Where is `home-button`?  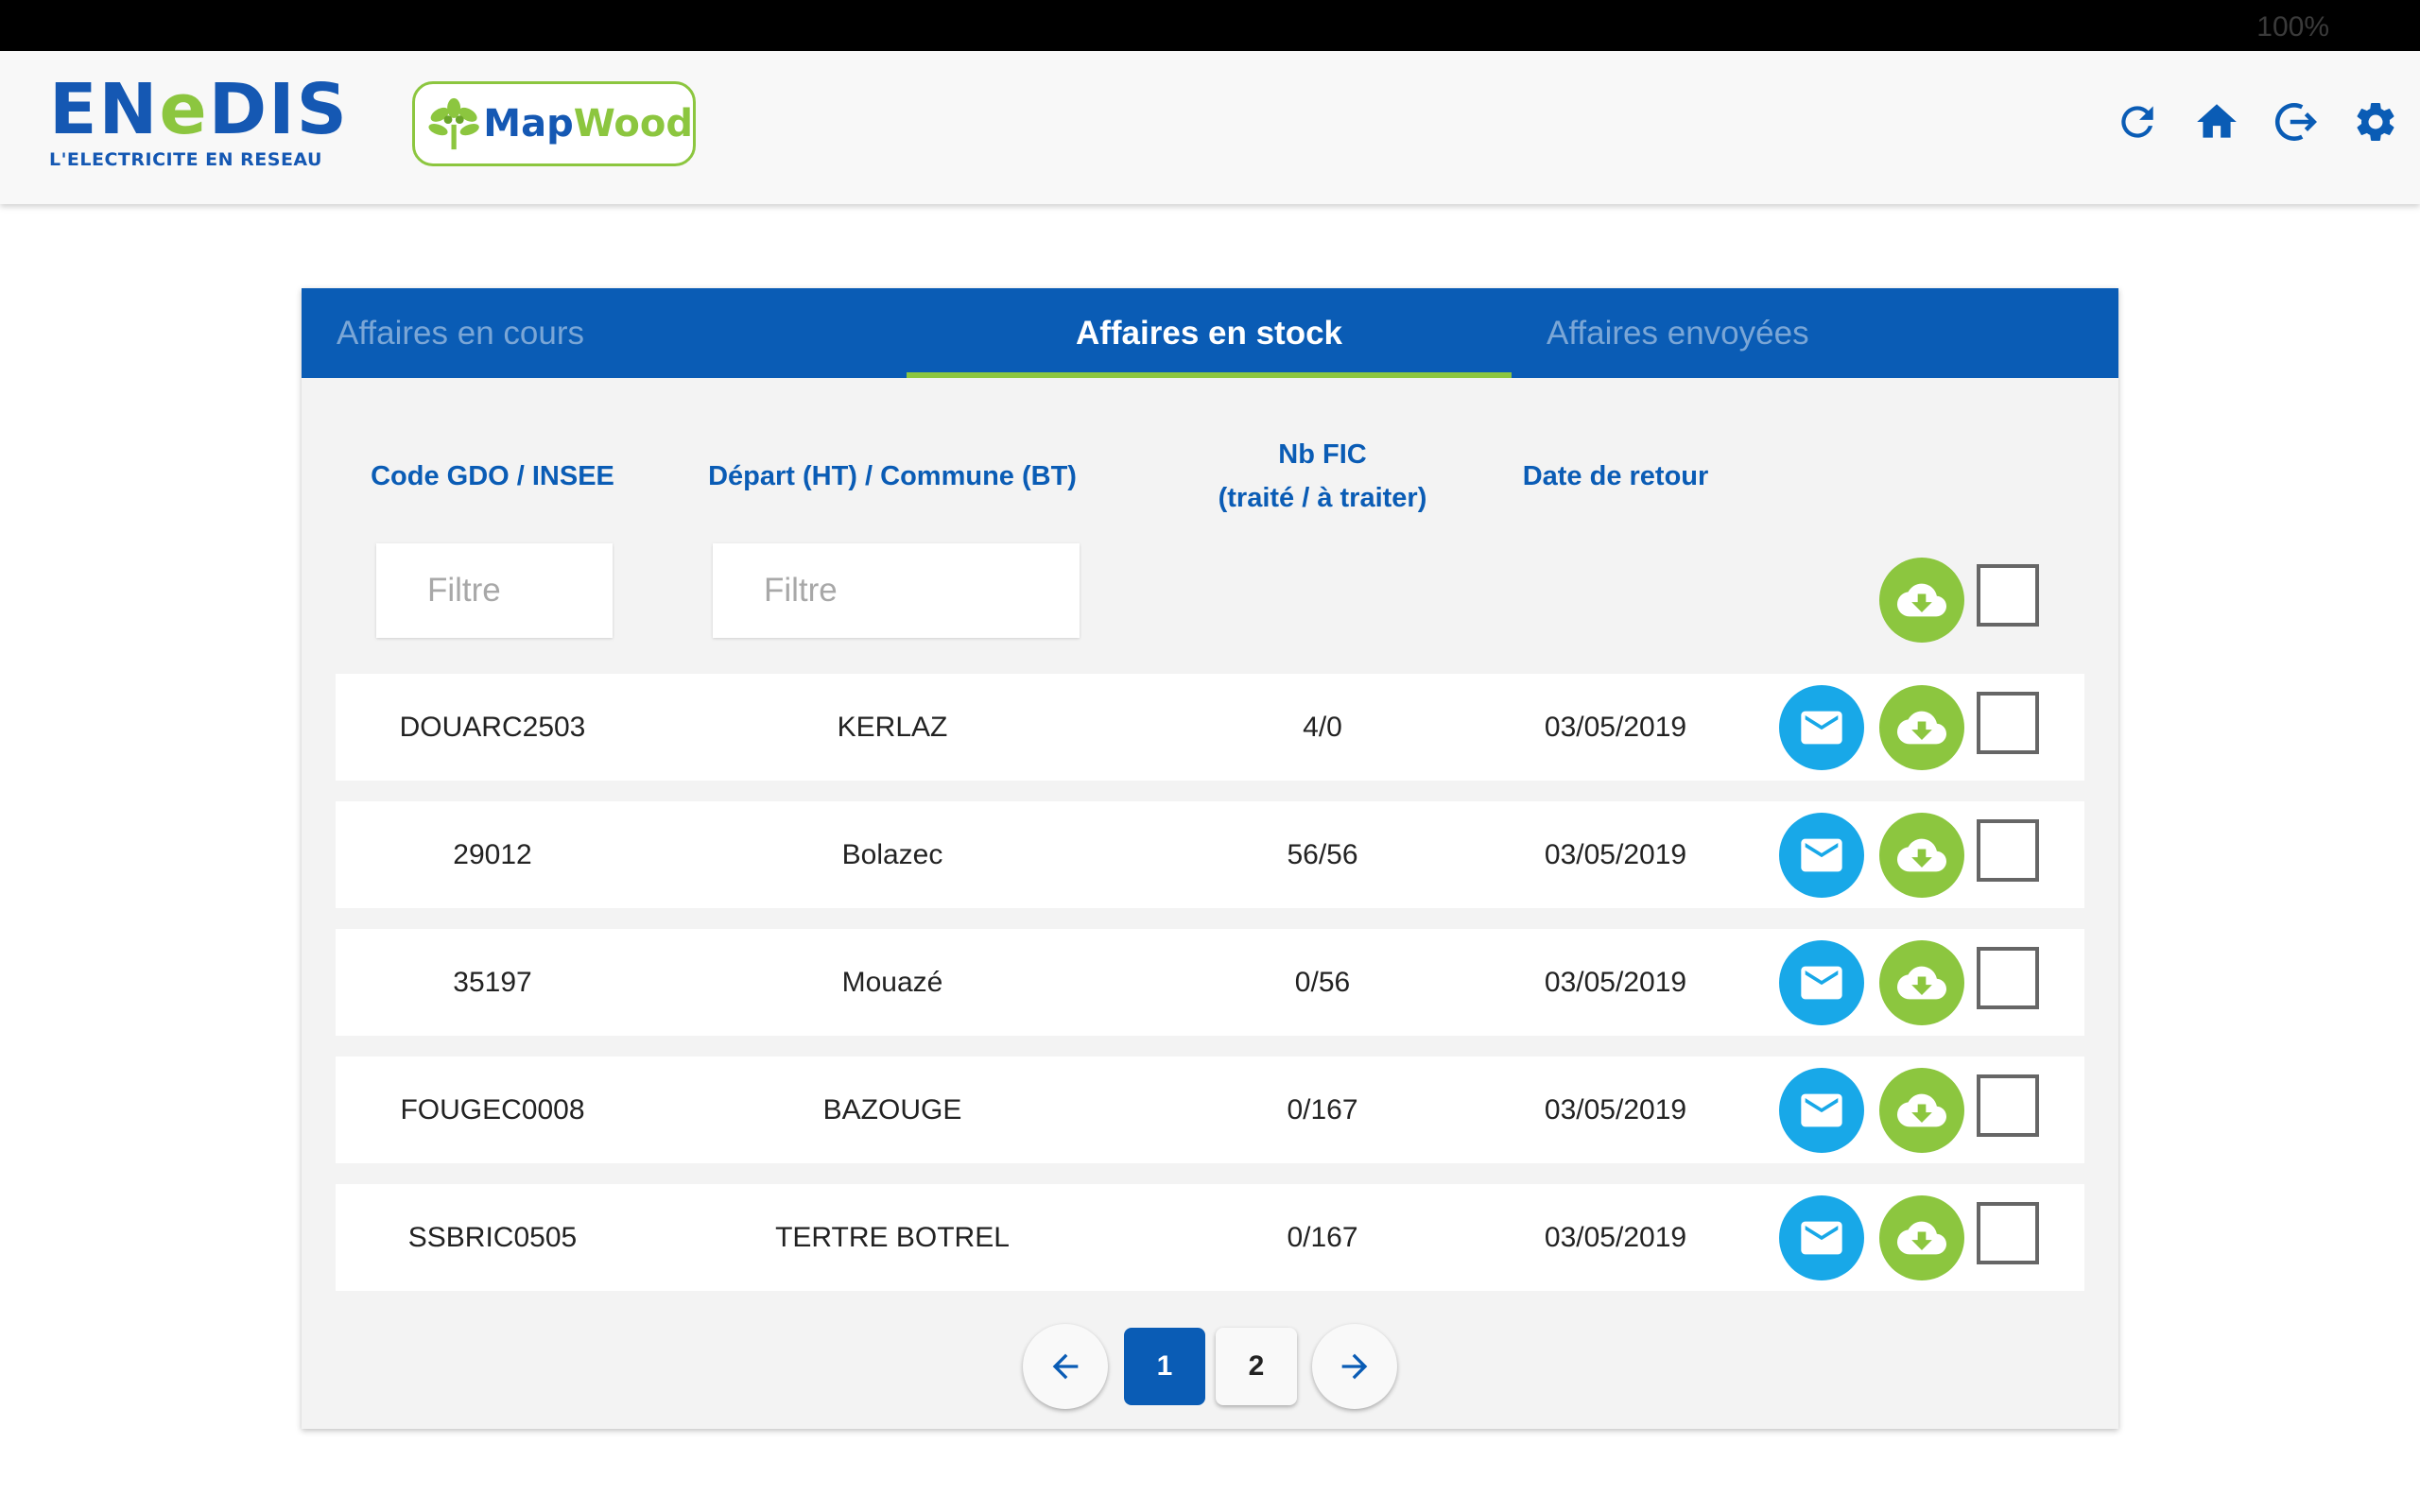
home-button is located at coordinates (2217, 121).